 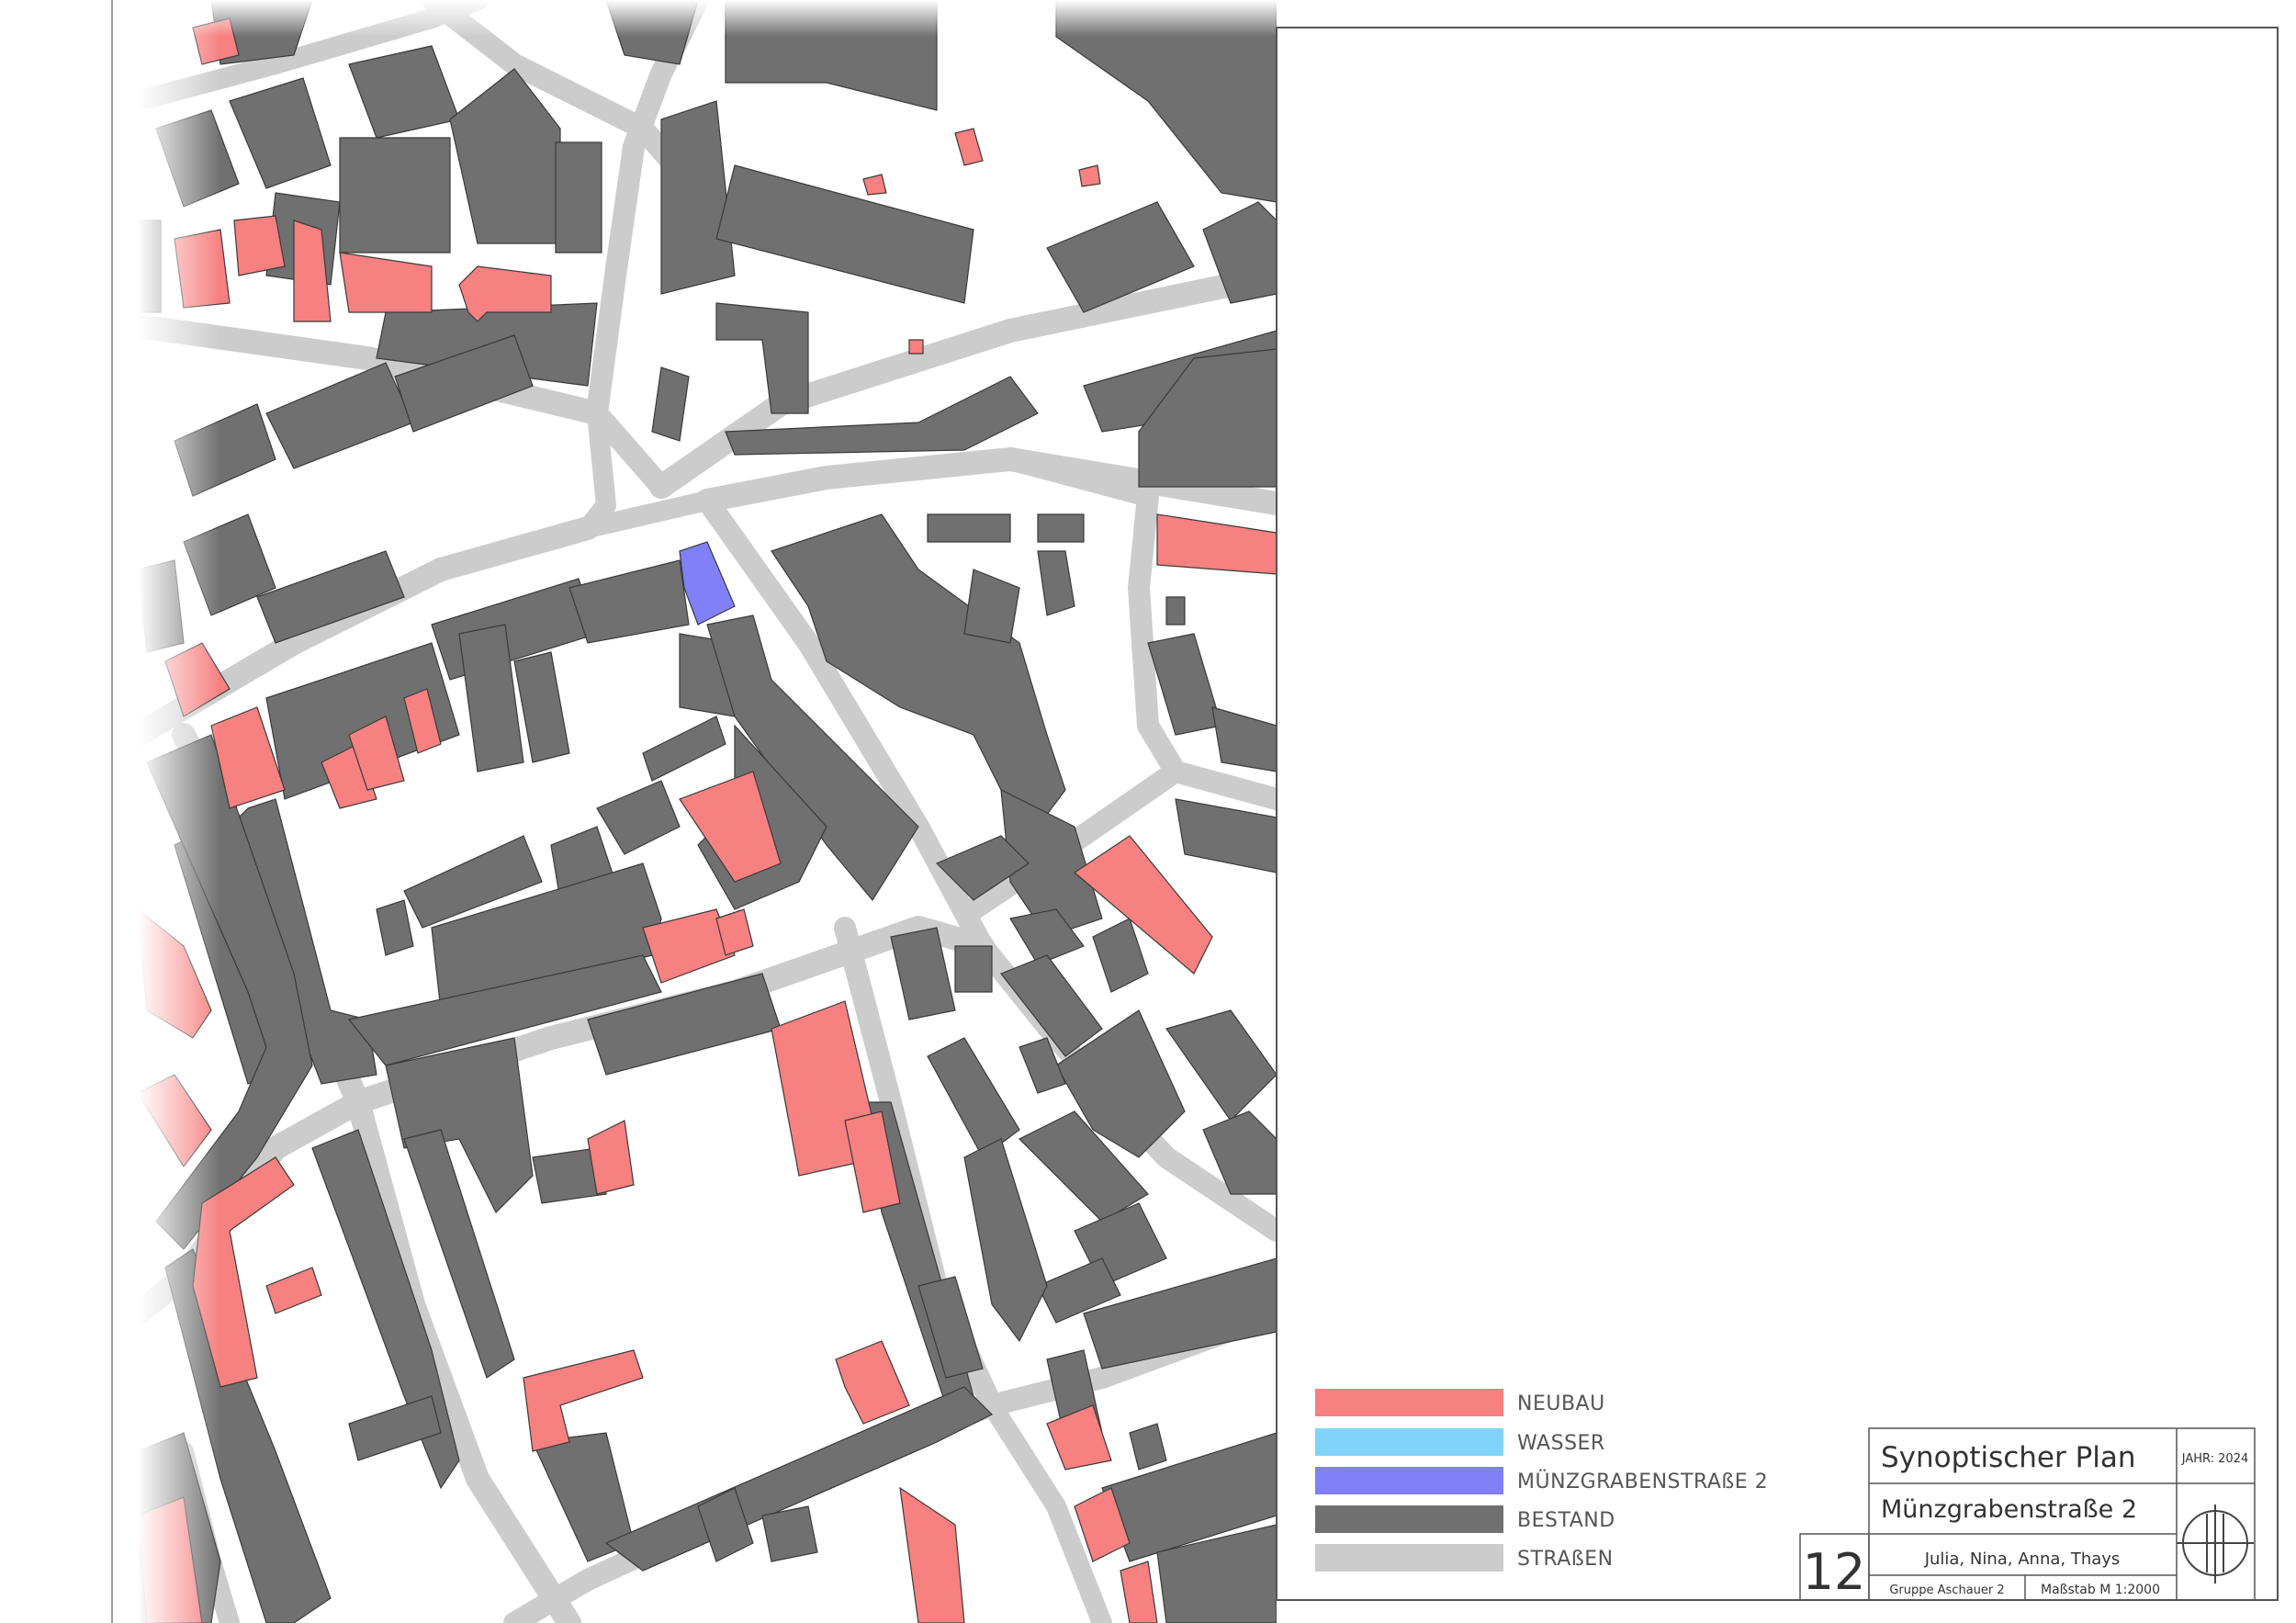 I want to click on legend-label-wasser: WASSER, so click(x=1561, y=1443).